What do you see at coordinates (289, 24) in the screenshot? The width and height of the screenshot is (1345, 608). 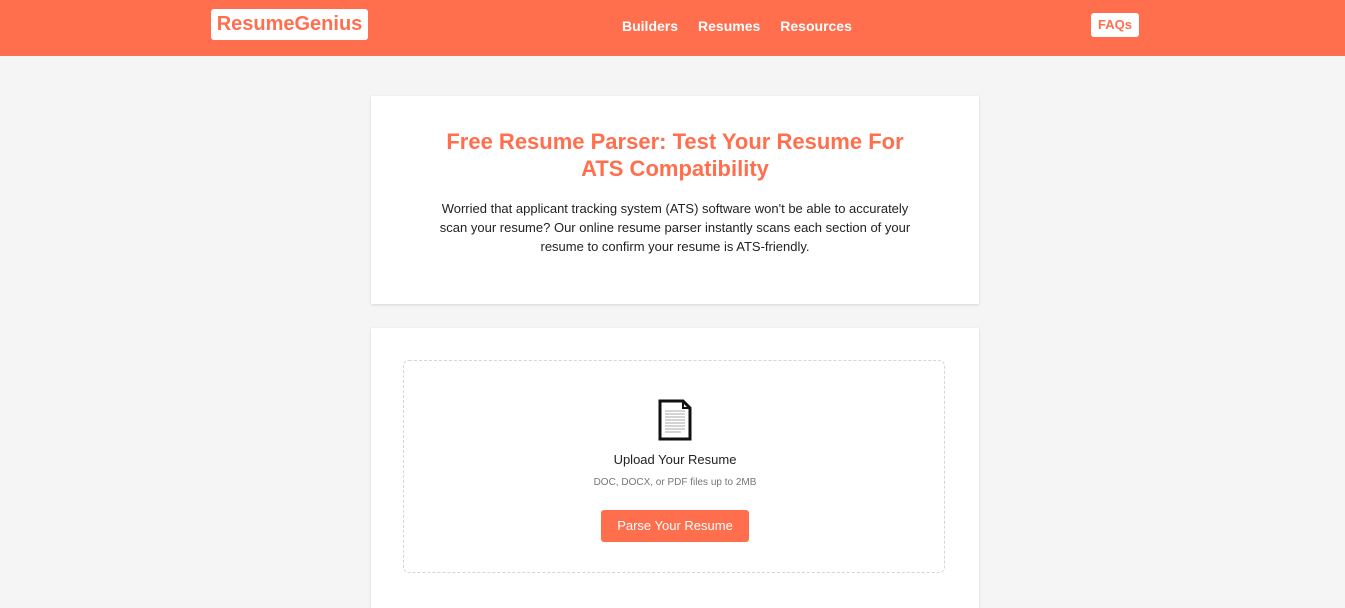 I see `resumegenius-logo: ResumeGenius` at bounding box center [289, 24].